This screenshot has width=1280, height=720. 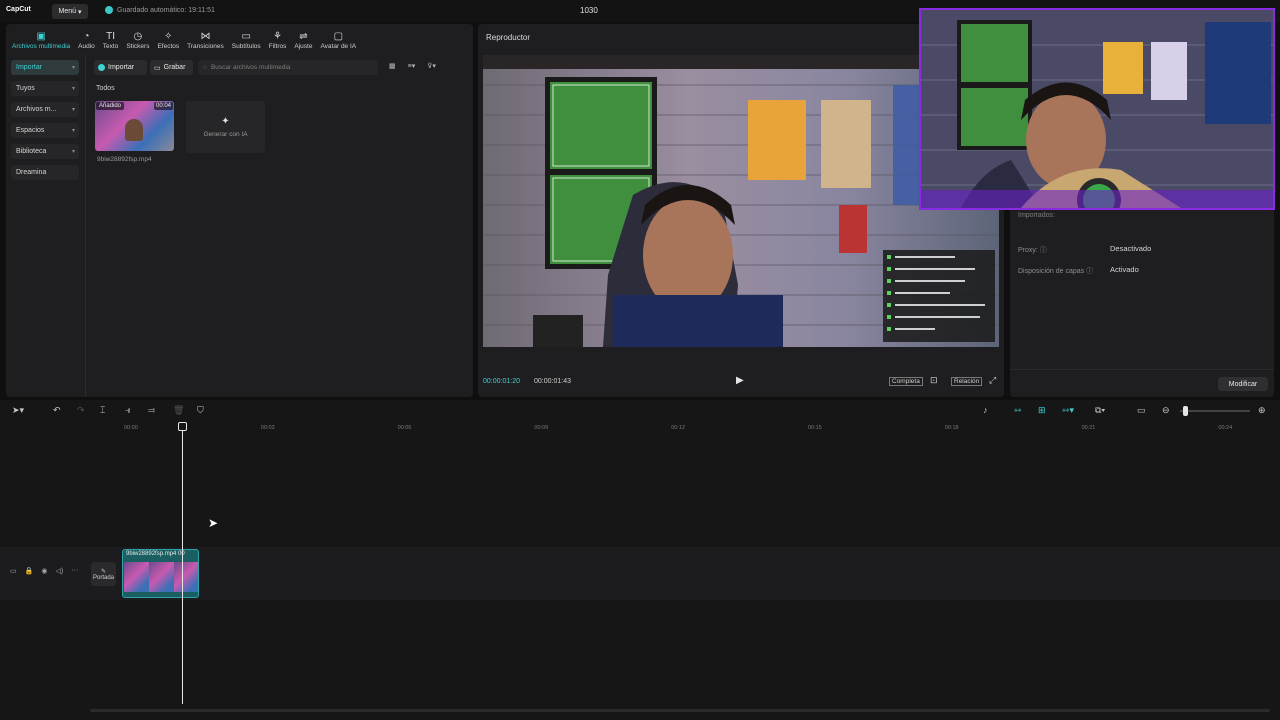 I want to click on tab-icon: ◔, so click(x=86, y=36).